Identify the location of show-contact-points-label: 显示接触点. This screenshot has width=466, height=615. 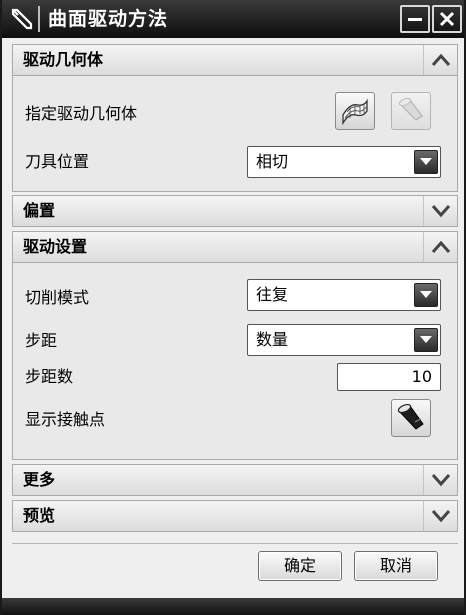
(65, 419).